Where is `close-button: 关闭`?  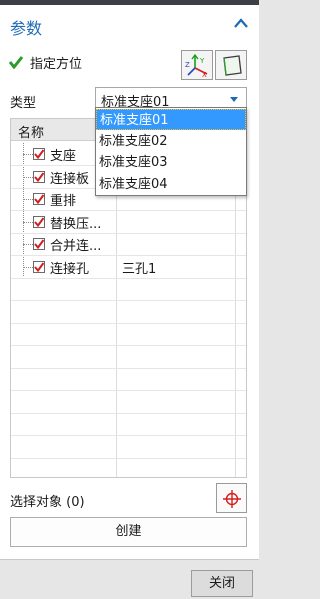
close-button: 关闭 is located at coordinates (222, 583).